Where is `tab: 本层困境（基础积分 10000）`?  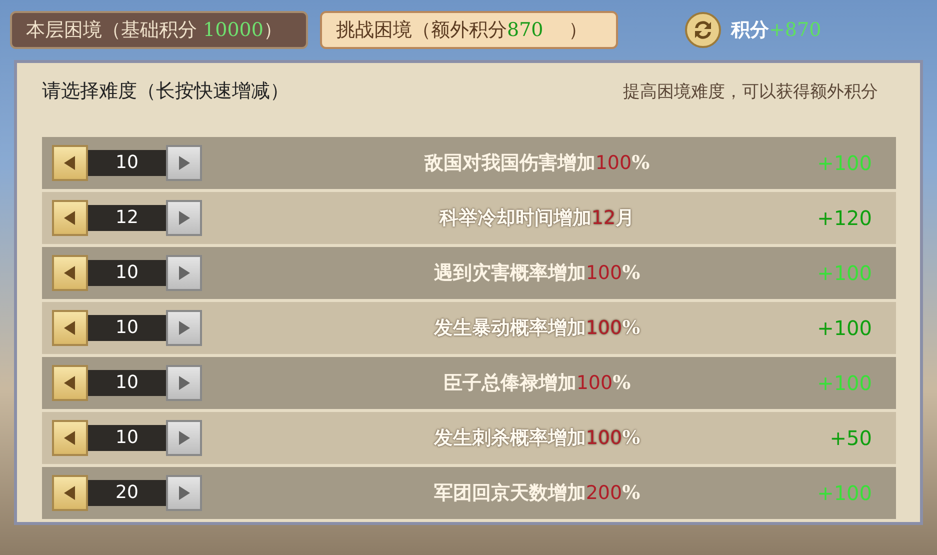
tab: 本层困境（基础积分 10000） is located at coordinates (159, 30).